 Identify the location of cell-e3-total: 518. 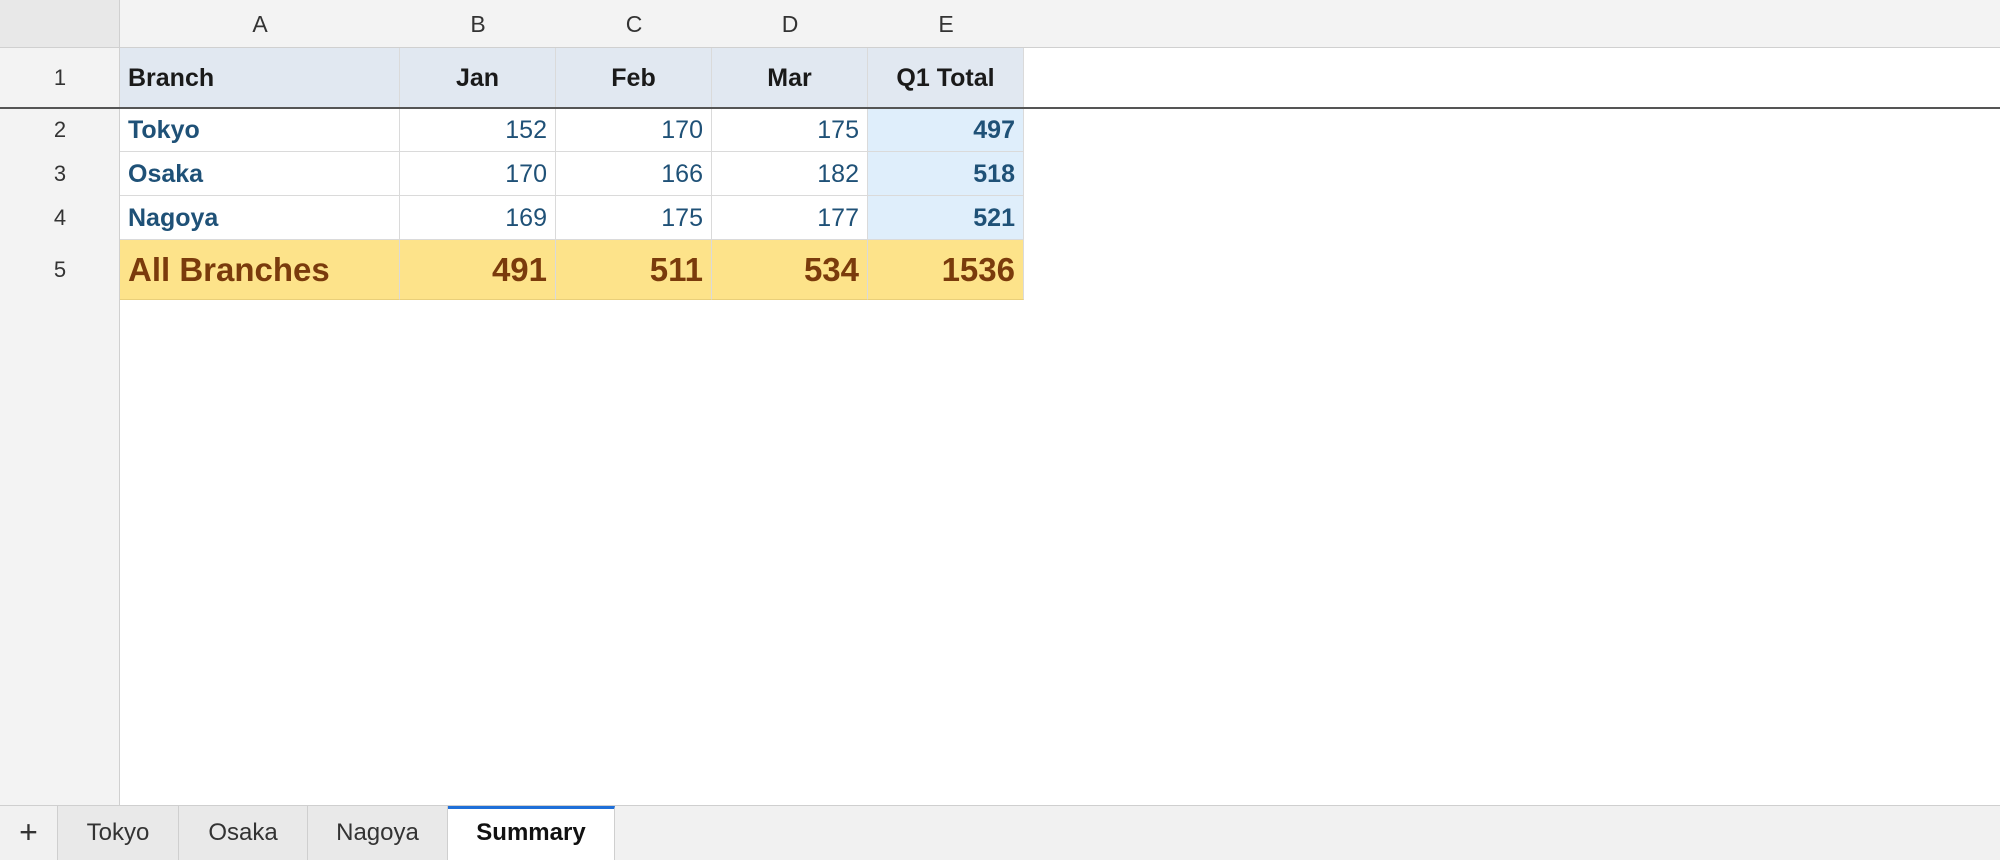
(946, 174).